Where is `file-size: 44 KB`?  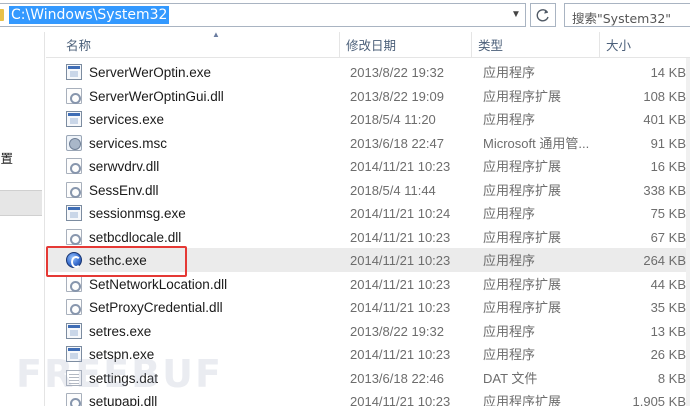 file-size: 44 KB is located at coordinates (668, 284).